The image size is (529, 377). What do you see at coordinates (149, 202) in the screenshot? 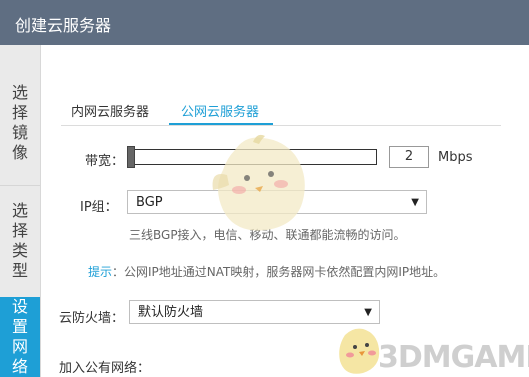
I see `ip-group-selected: BGP` at bounding box center [149, 202].